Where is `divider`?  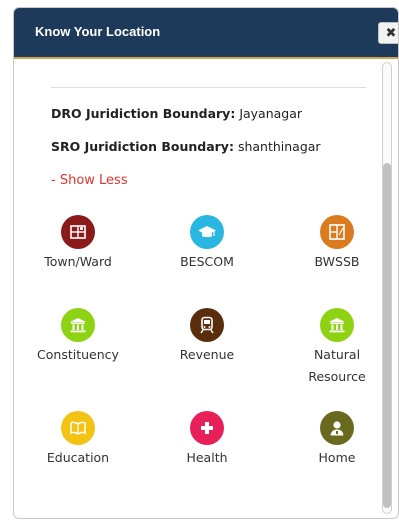
divider is located at coordinates (208, 87).